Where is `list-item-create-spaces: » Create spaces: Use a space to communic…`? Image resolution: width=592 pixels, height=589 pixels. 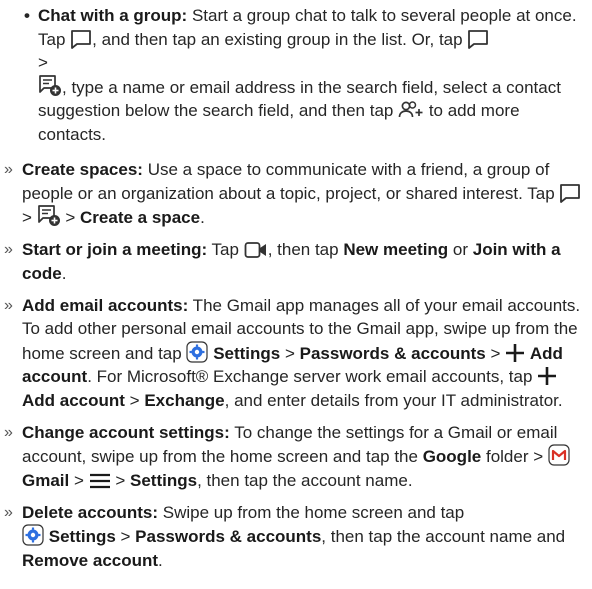 list-item-create-spaces: » Create spaces: Use a space to communic… is located at coordinates (297, 194).